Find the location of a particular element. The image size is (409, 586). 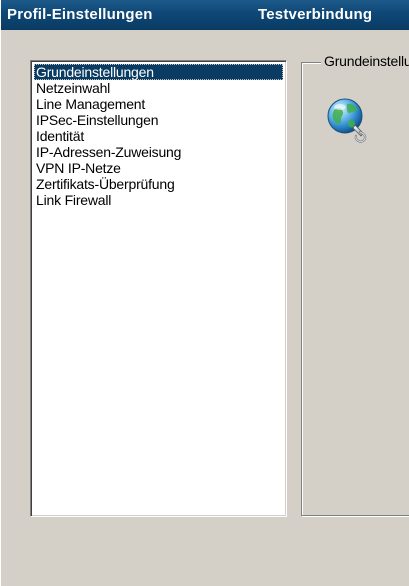

menu-testverbindung: Testverbindung is located at coordinates (315, 15).